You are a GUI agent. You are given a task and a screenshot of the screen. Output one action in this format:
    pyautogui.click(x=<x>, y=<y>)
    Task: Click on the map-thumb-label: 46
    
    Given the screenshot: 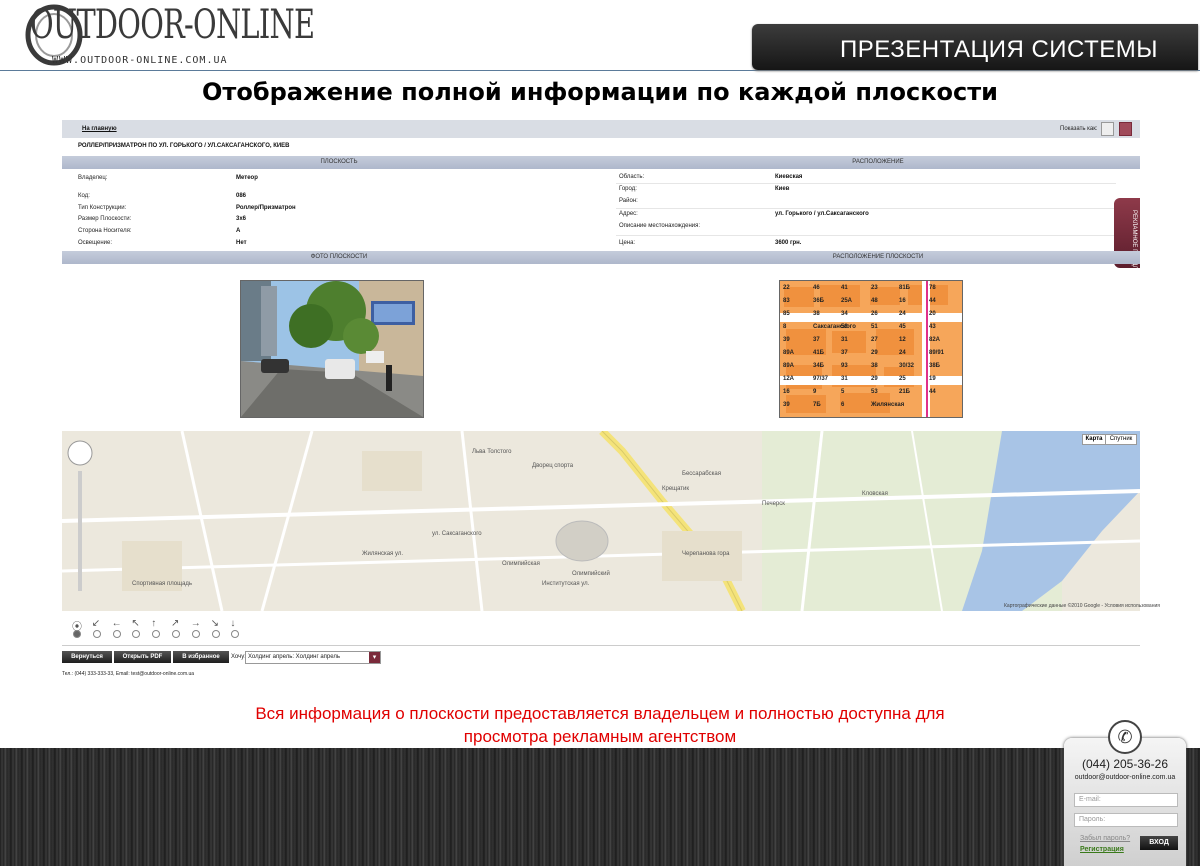 What is the action you would take?
    pyautogui.click(x=816, y=288)
    